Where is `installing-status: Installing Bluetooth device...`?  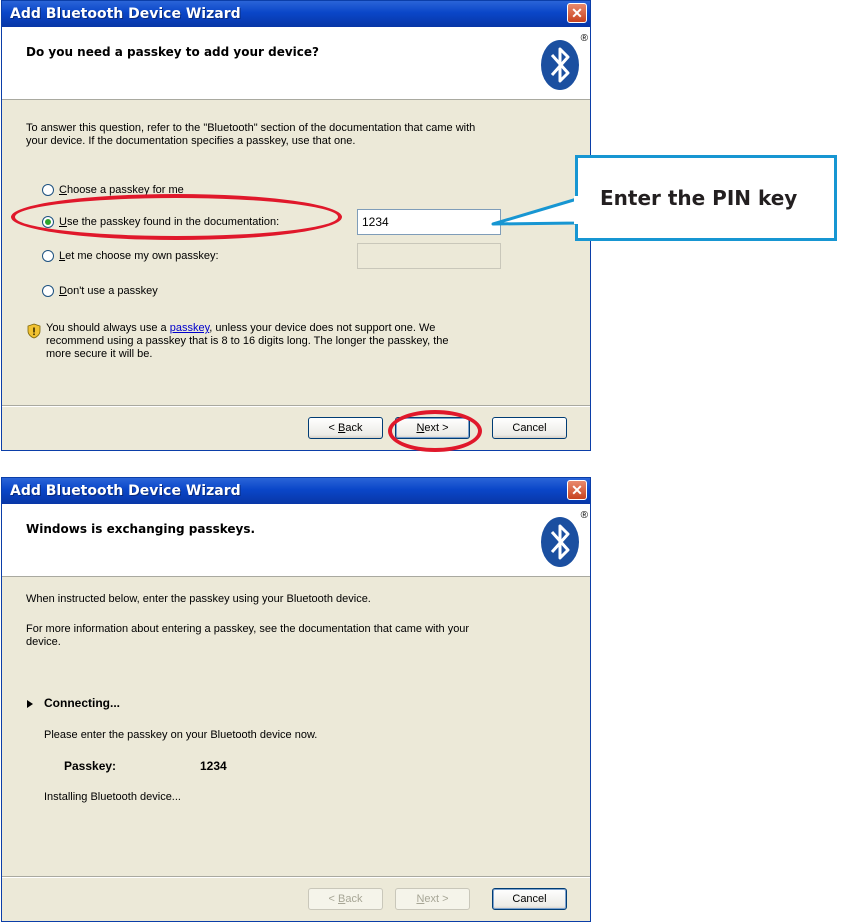
installing-status: Installing Bluetooth device... is located at coordinates (112, 797).